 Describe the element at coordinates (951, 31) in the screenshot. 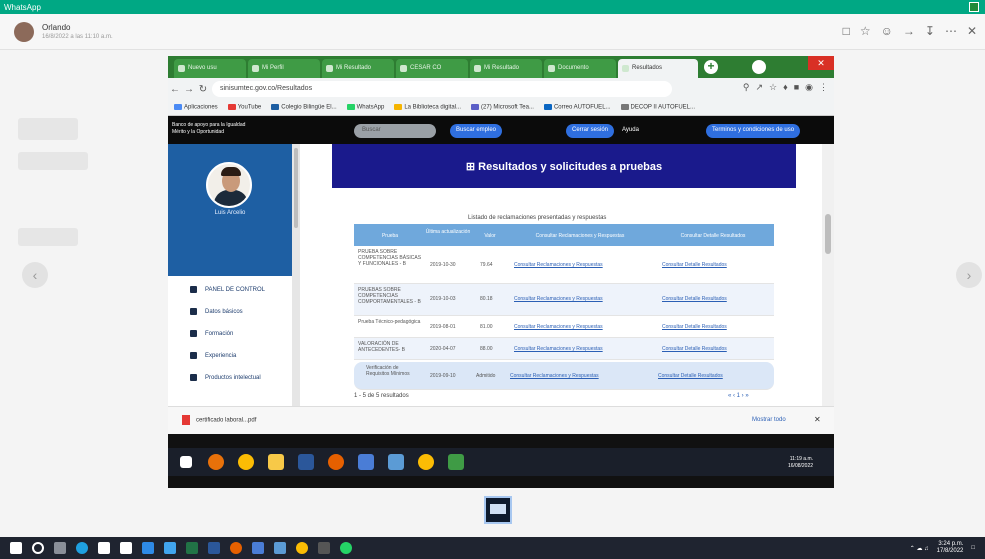

I see `more-icon: ⋯` at that location.